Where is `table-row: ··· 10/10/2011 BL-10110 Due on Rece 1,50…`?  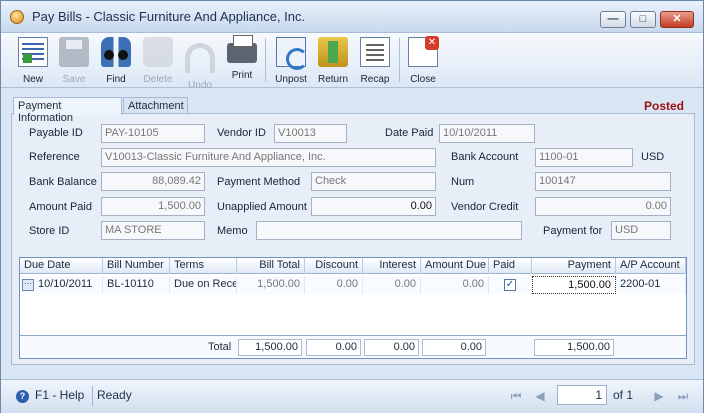 table-row: ··· 10/10/2011 BL-10110 Due on Rece 1,50… is located at coordinates (353, 285).